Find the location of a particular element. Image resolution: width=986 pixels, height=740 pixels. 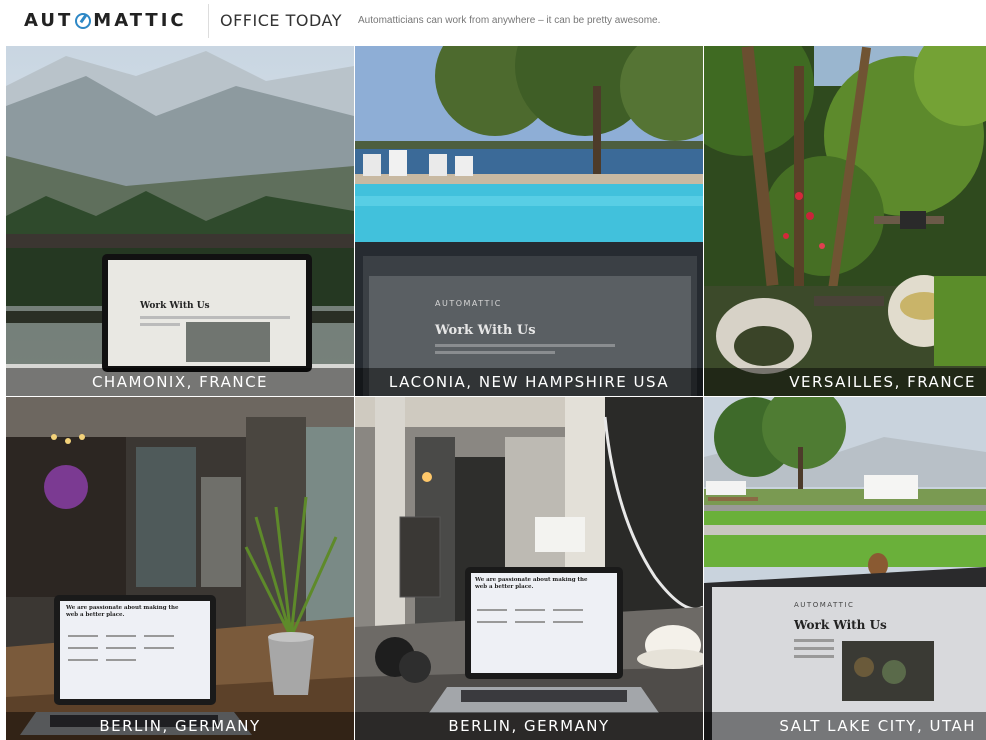

versailles-photo is located at coordinates (845, 221).